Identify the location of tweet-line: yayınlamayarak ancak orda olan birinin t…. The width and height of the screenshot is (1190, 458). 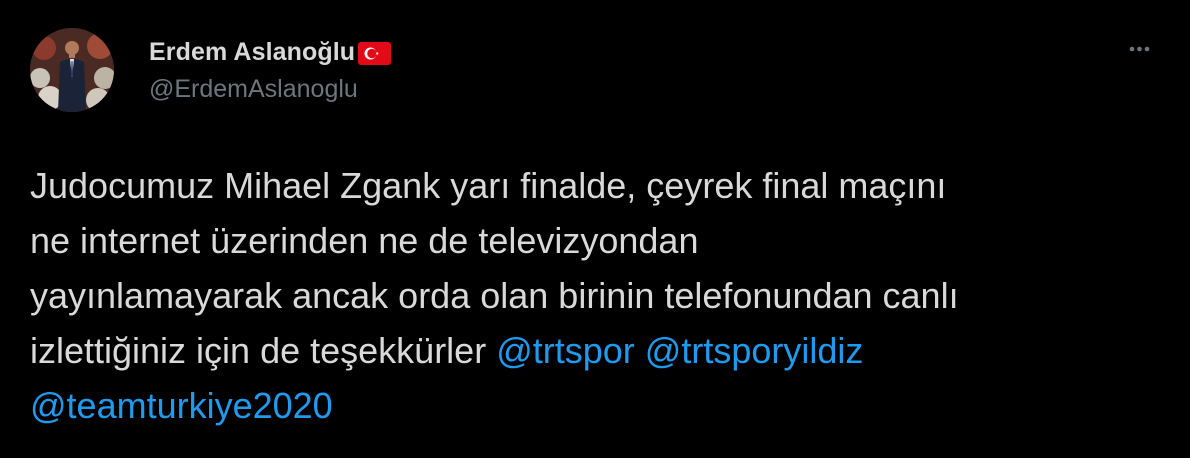
(494, 295).